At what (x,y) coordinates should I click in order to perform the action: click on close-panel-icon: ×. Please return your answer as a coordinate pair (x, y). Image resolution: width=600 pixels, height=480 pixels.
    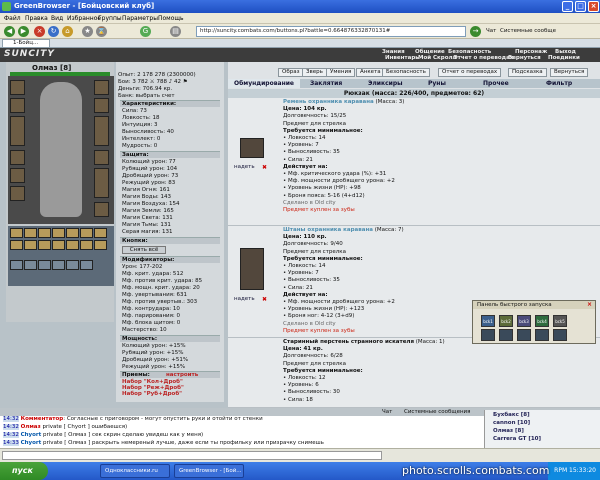
    Looking at the image, I should click on (589, 304).